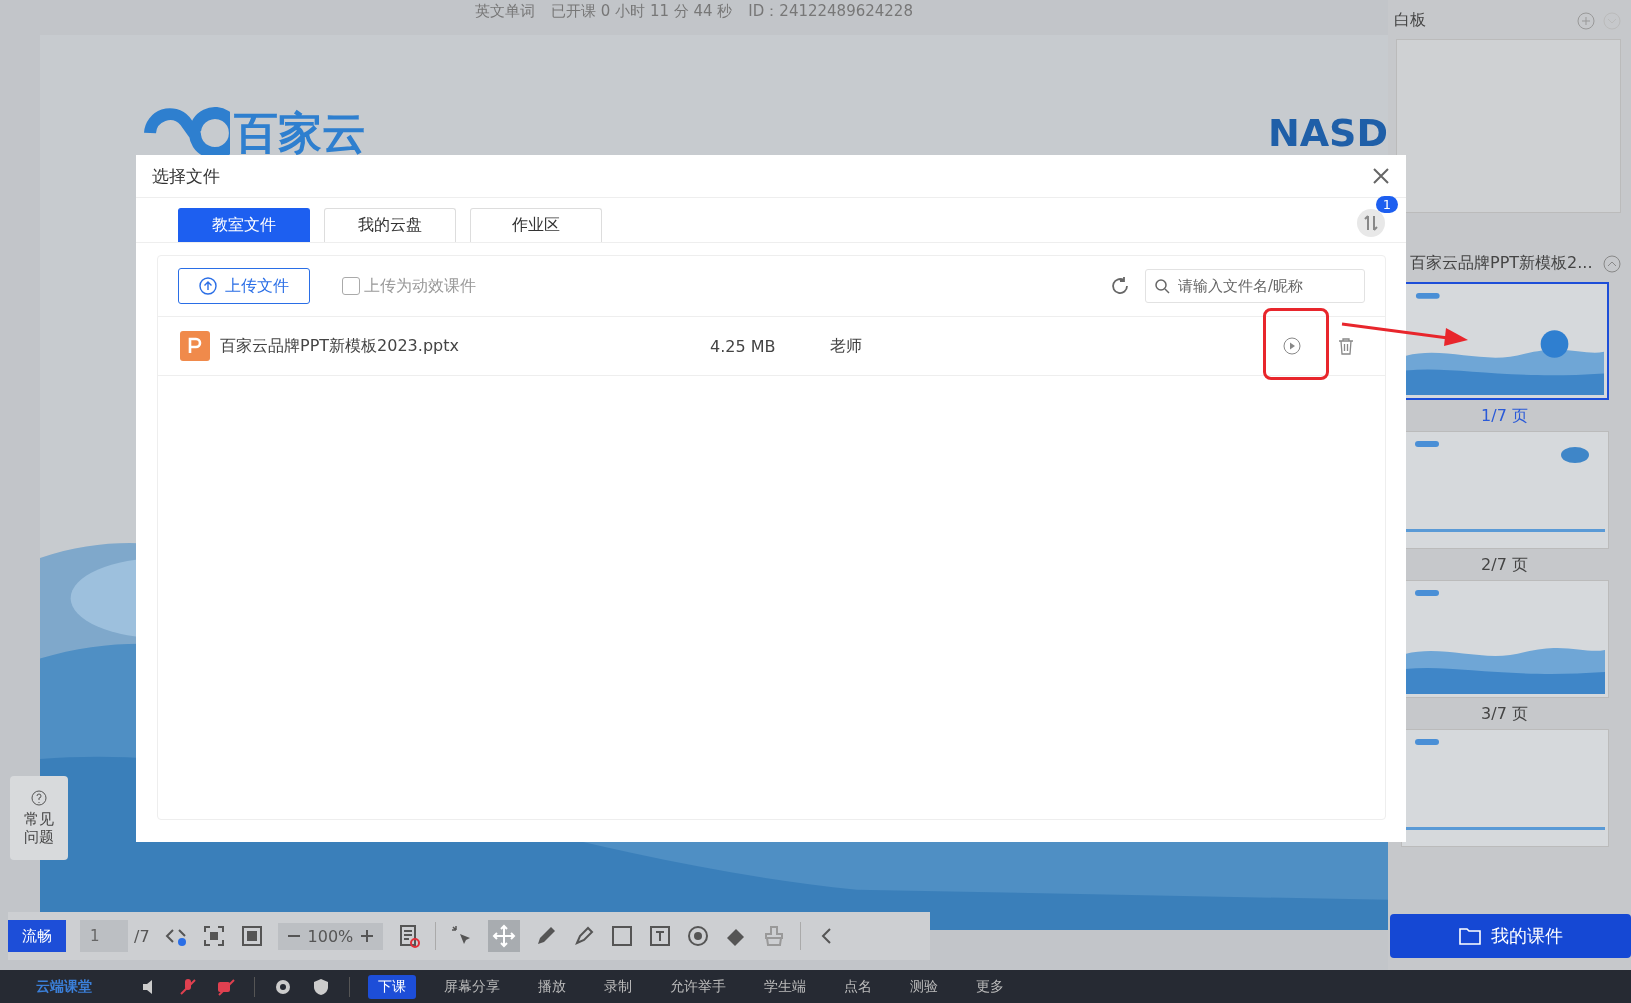 This screenshot has width=1631, height=1003. Describe the element at coordinates (858, 986) in the screenshot. I see `control-bar-button: 点名` at that location.